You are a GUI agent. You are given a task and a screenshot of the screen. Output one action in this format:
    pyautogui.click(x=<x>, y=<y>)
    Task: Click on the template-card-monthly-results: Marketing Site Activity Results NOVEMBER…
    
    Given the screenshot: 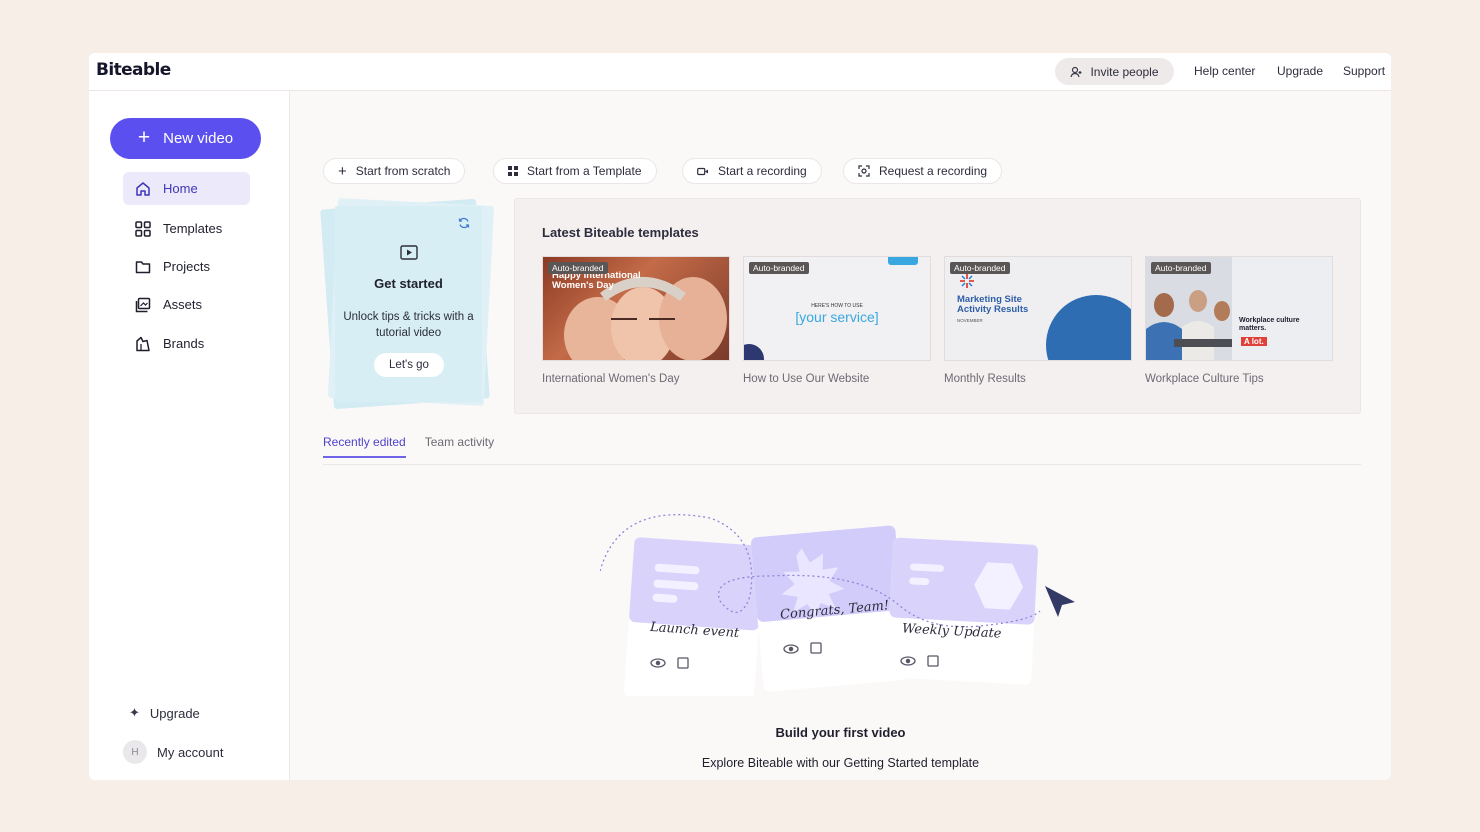 What is the action you would take?
    pyautogui.click(x=1038, y=320)
    